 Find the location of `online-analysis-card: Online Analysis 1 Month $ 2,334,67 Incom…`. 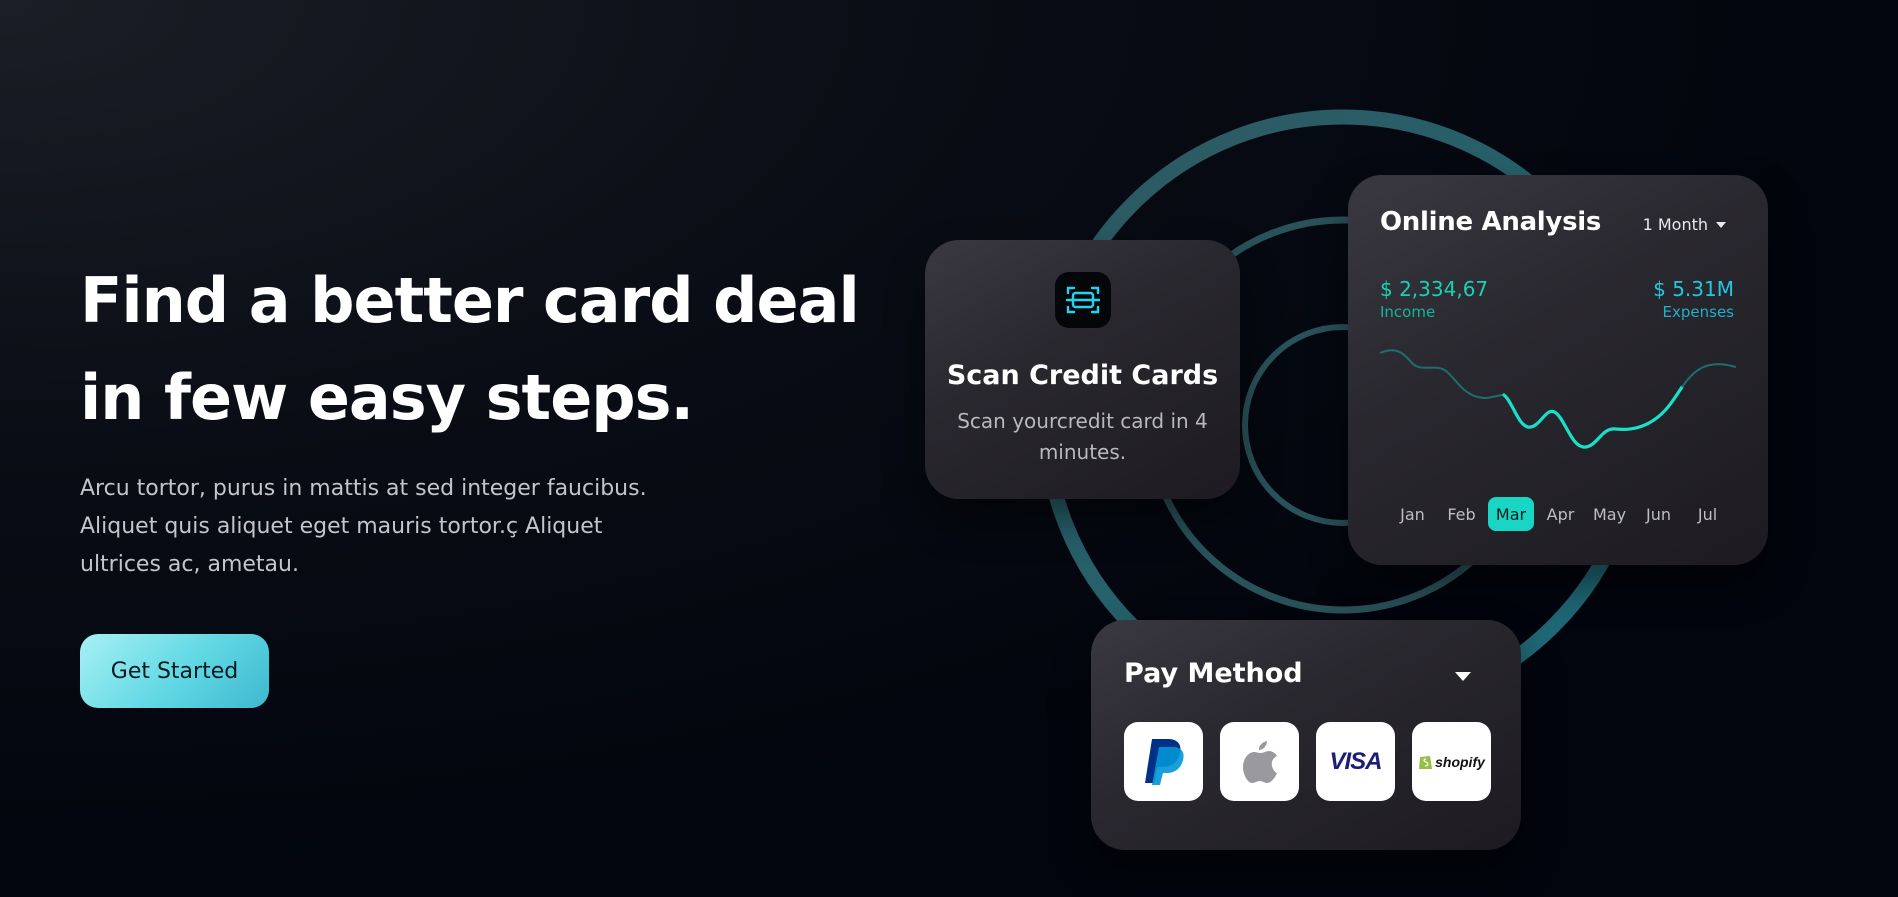

online-analysis-card: Online Analysis 1 Month $ 2,334,67 Incom… is located at coordinates (1558, 370).